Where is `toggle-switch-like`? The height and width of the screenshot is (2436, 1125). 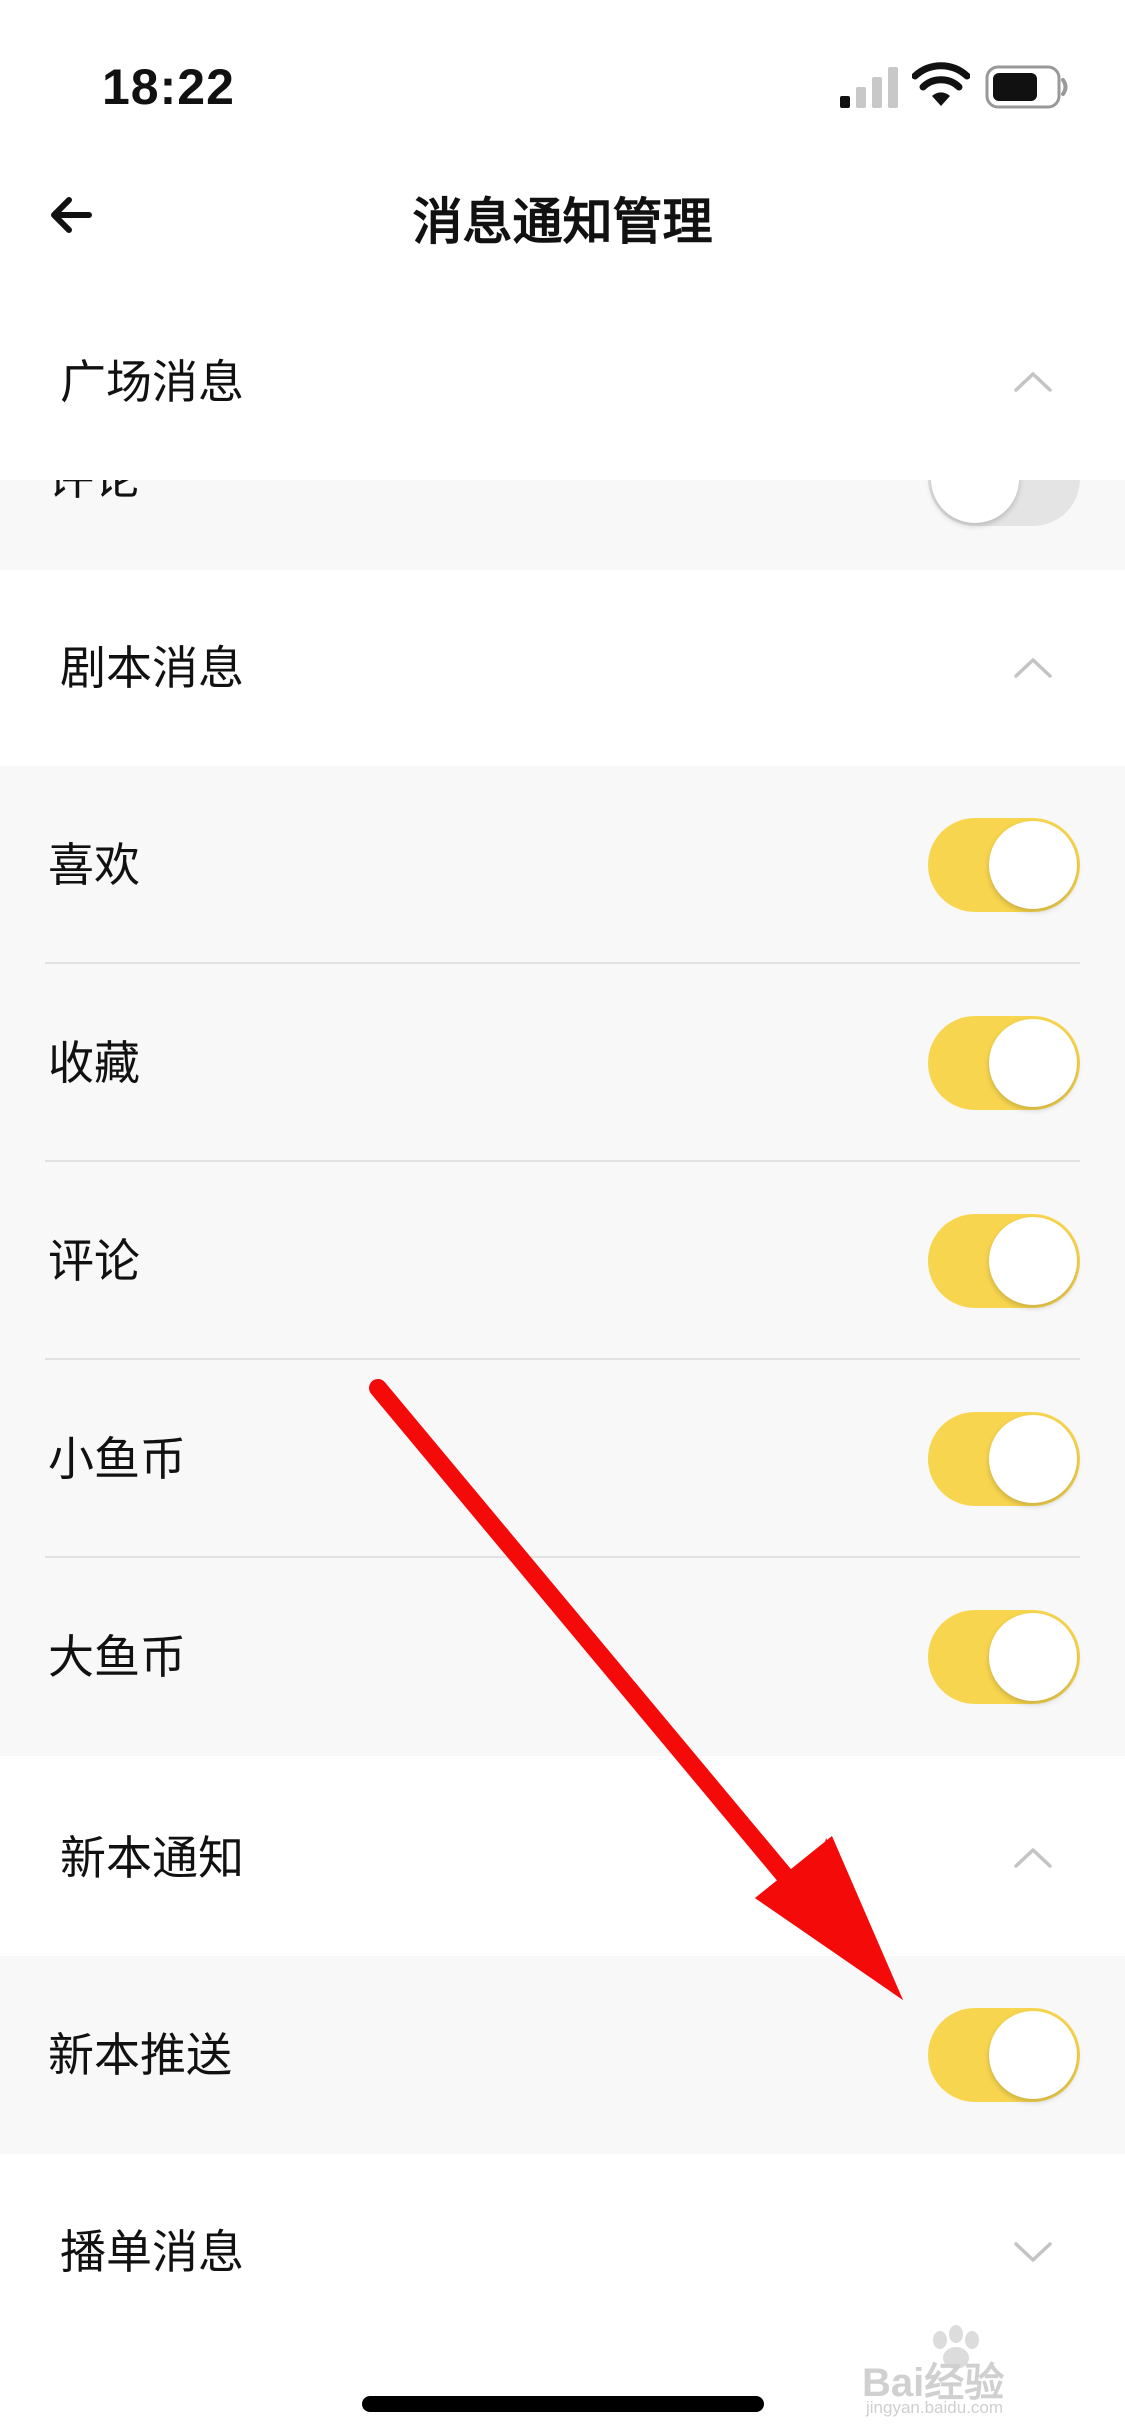 toggle-switch-like is located at coordinates (1004, 865).